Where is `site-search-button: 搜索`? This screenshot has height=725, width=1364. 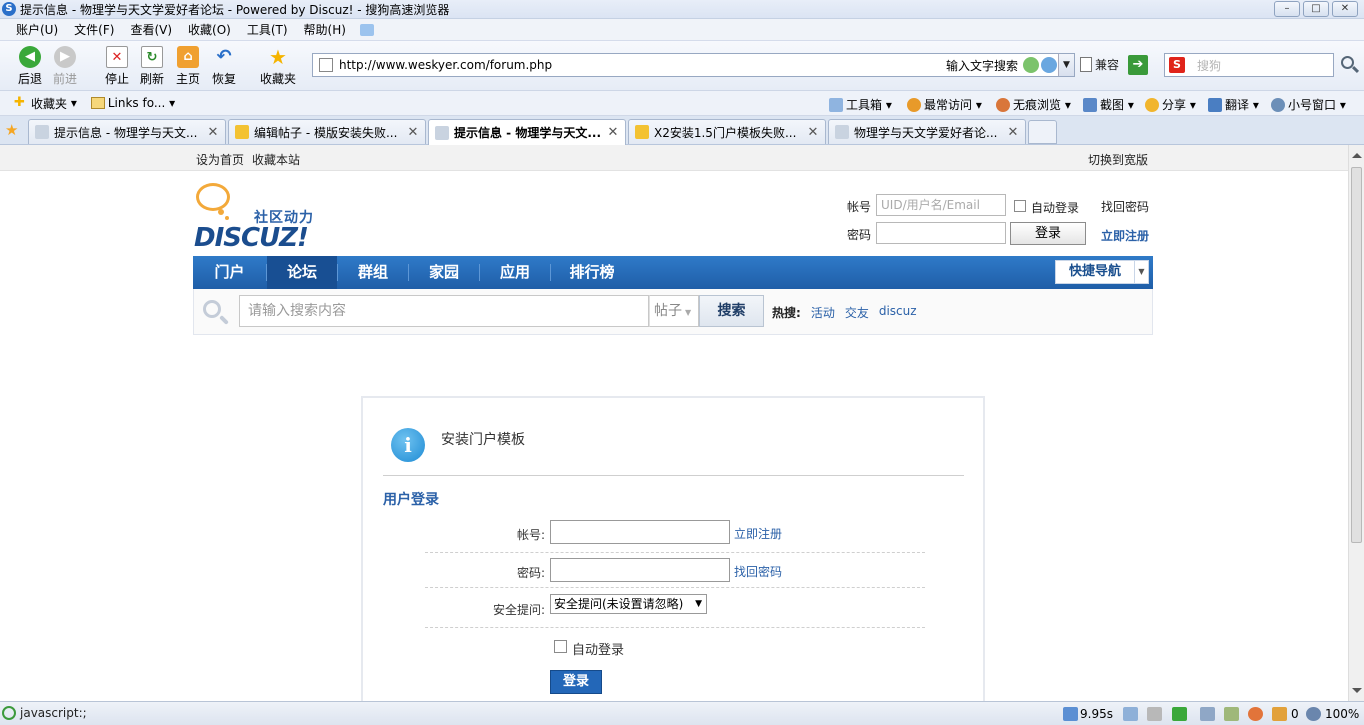
site-search-button: 搜索 is located at coordinates (731, 311).